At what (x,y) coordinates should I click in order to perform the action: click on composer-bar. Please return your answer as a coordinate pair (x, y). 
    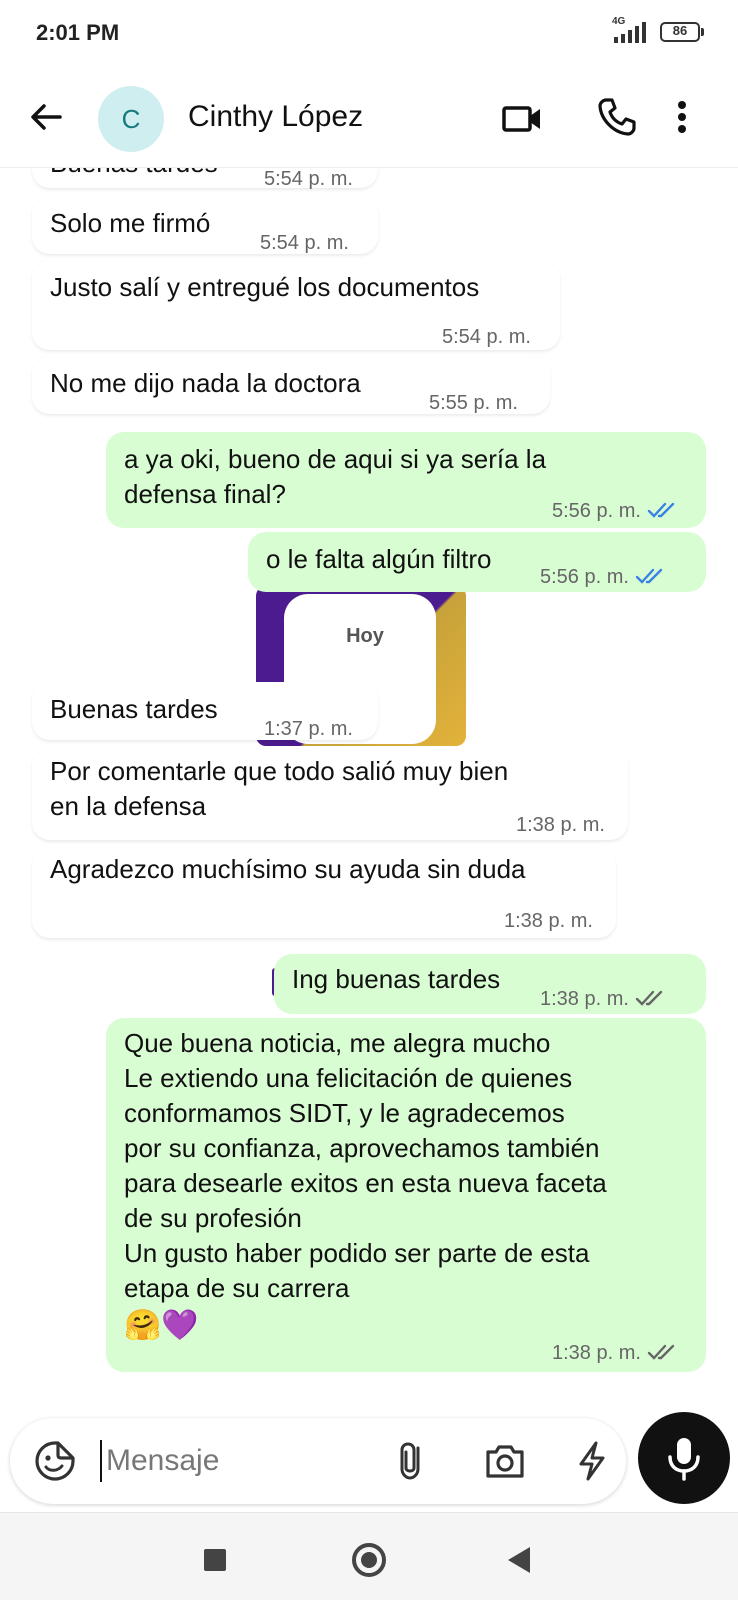
    Looking at the image, I should click on (318, 1461).